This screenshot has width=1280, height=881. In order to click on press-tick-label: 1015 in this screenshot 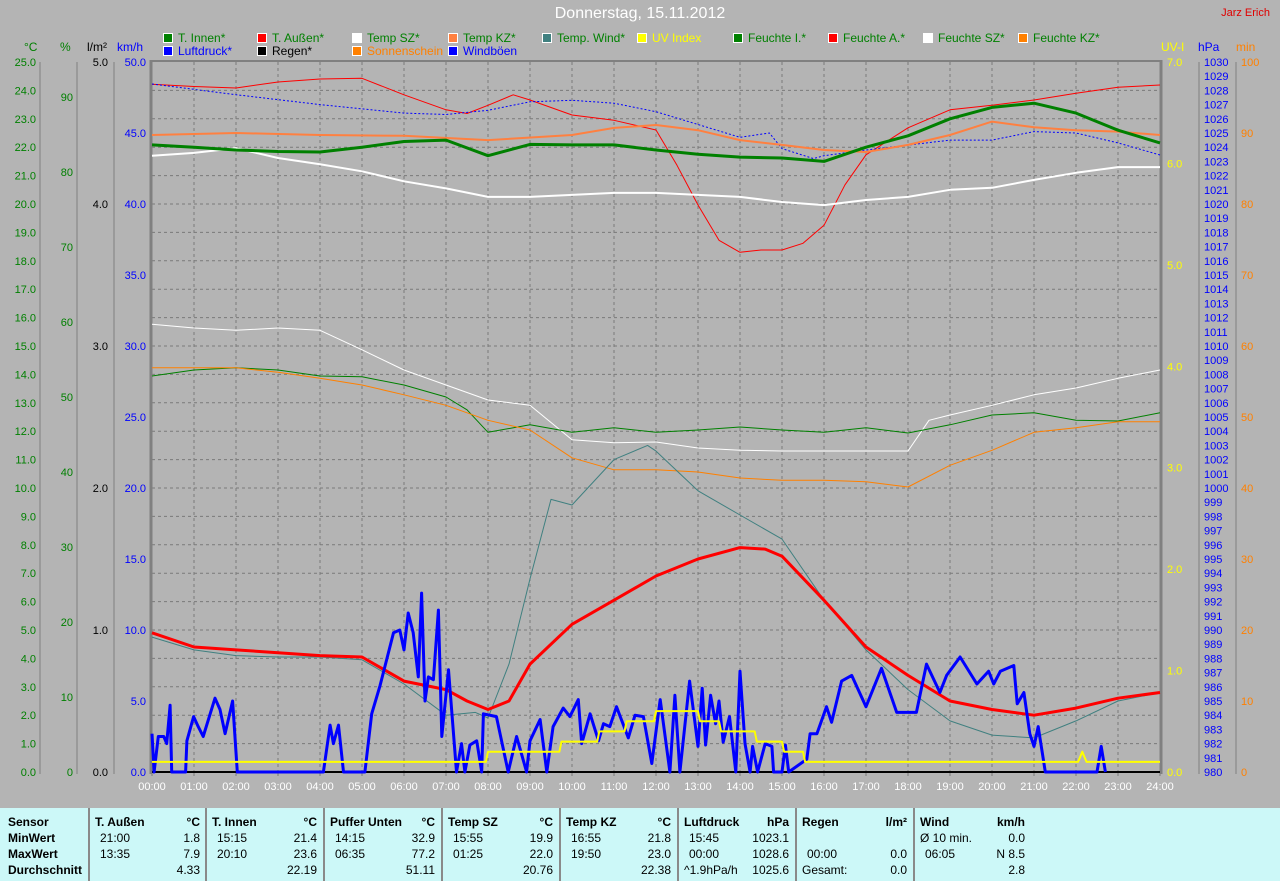, I will do `click(1216, 276)`.